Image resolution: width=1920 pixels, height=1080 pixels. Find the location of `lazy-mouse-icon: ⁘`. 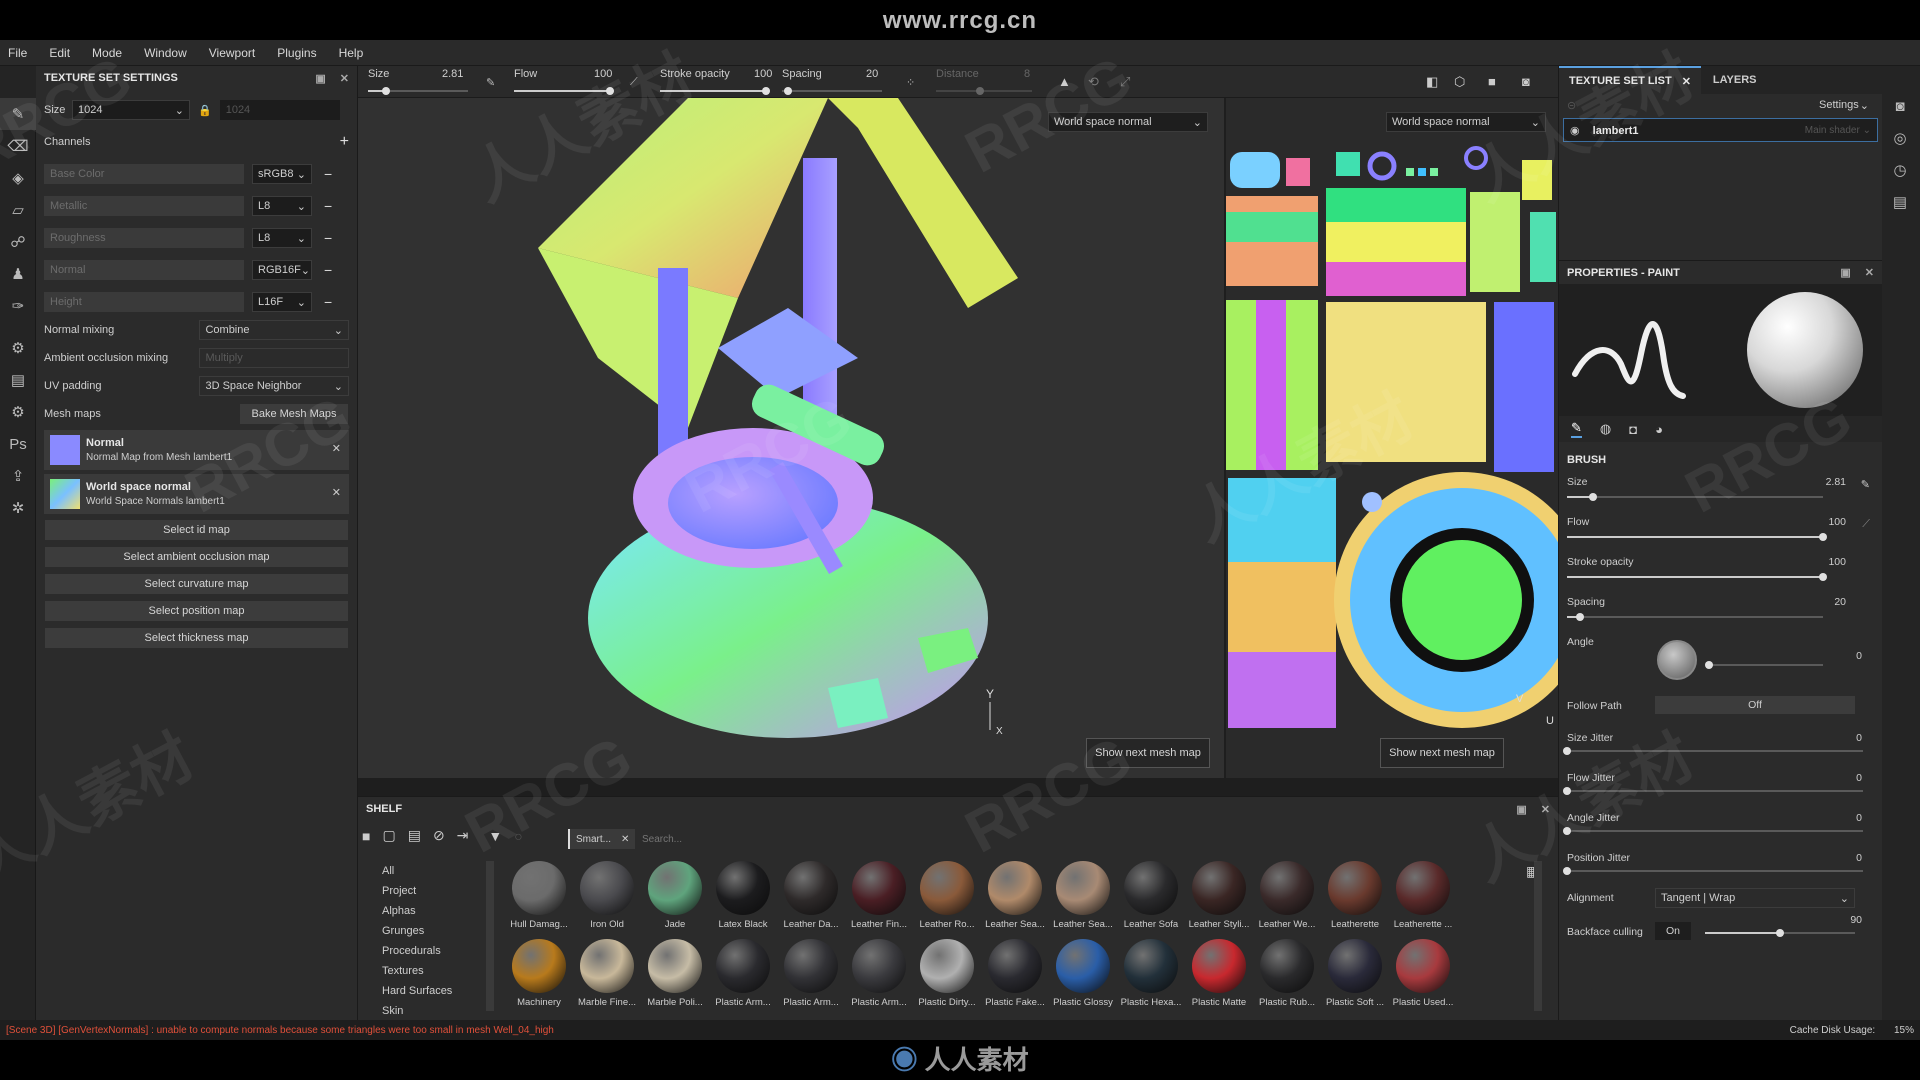

lazy-mouse-icon: ⁘ is located at coordinates (910, 82).